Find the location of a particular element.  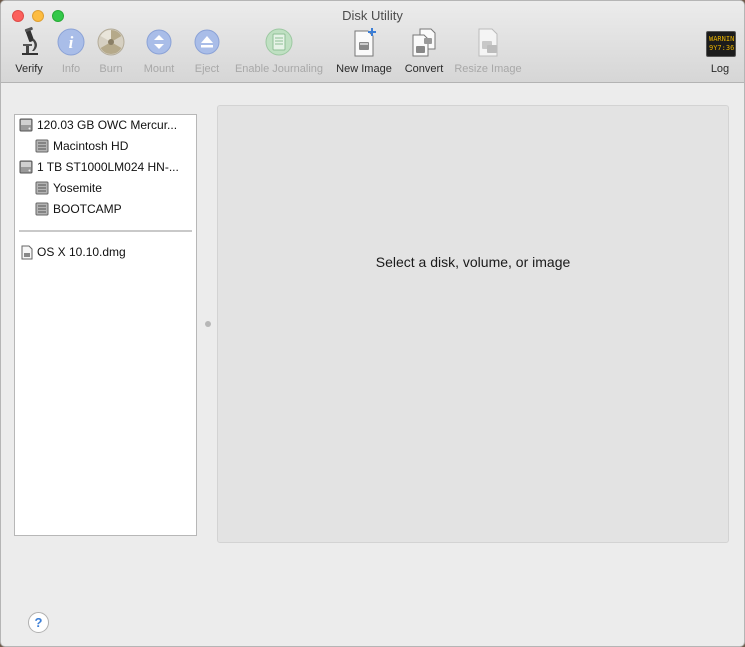

list-item-dmg-image: OS X 10.10.dmg is located at coordinates (105, 252).